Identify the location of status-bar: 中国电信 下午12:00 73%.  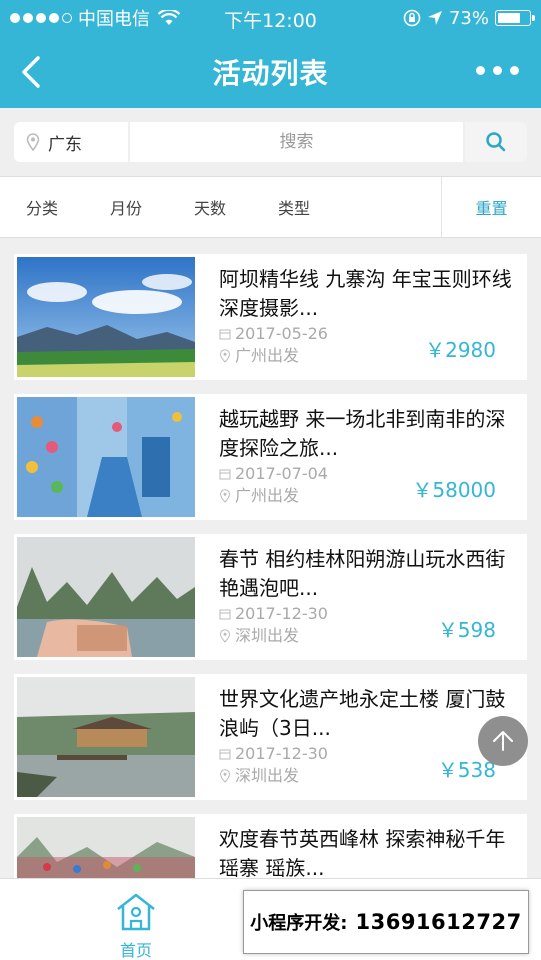
(270, 18).